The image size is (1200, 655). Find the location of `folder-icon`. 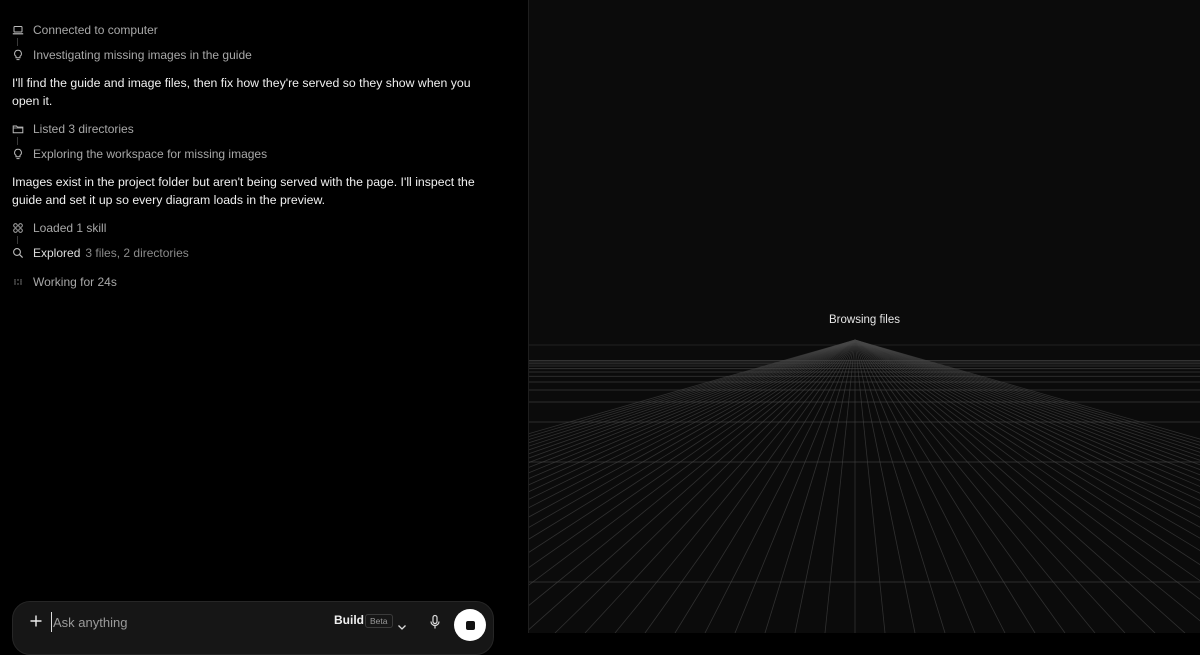

folder-icon is located at coordinates (18, 129).